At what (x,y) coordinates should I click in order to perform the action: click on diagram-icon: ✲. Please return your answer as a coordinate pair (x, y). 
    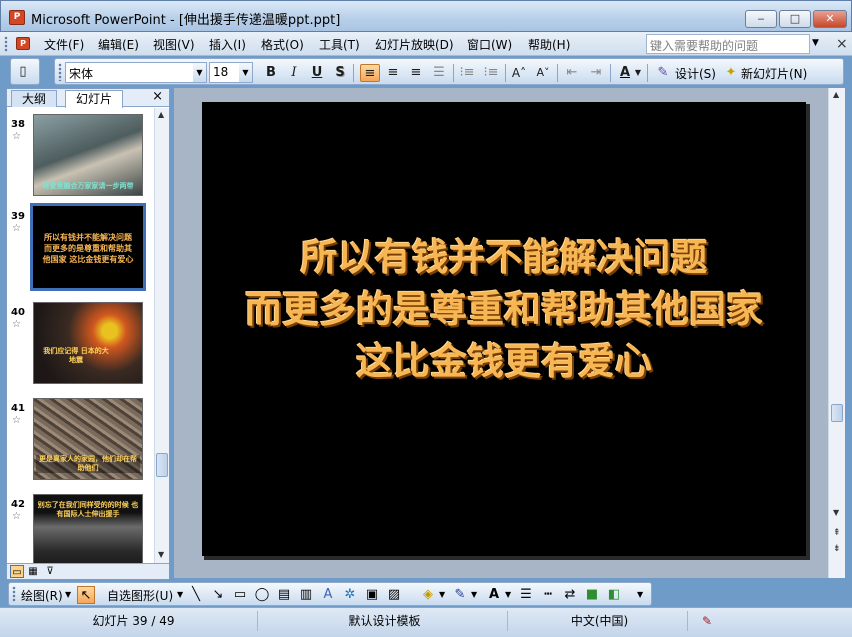
    Looking at the image, I should click on (350, 595).